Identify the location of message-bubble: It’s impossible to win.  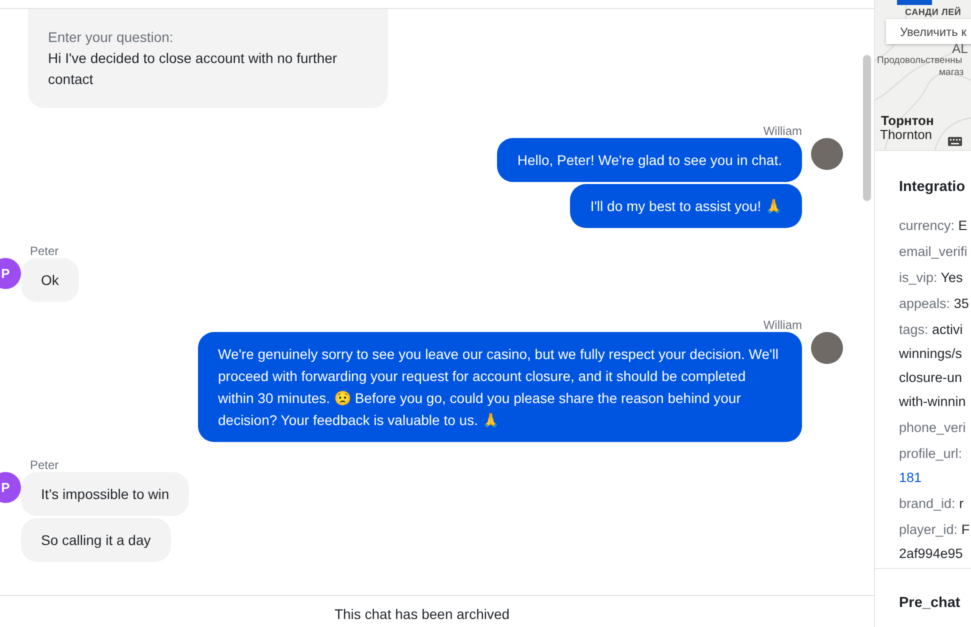
(105, 494).